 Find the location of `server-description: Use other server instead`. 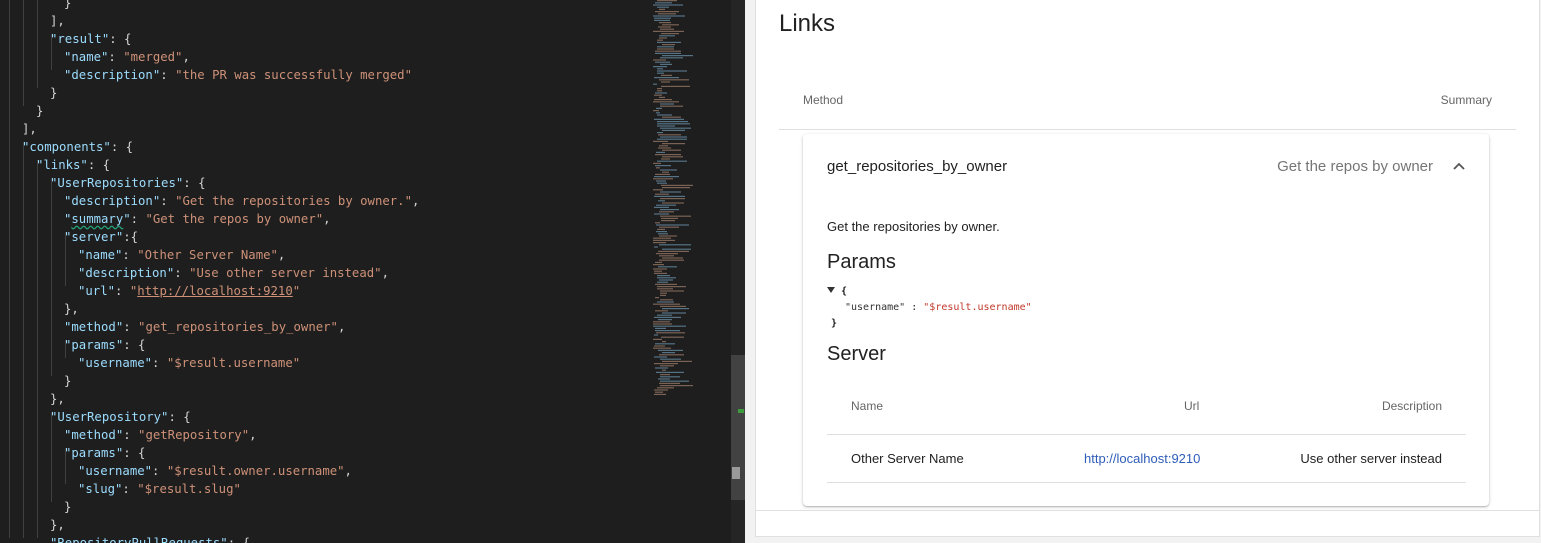

server-description: Use other server instead is located at coordinates (1371, 458).